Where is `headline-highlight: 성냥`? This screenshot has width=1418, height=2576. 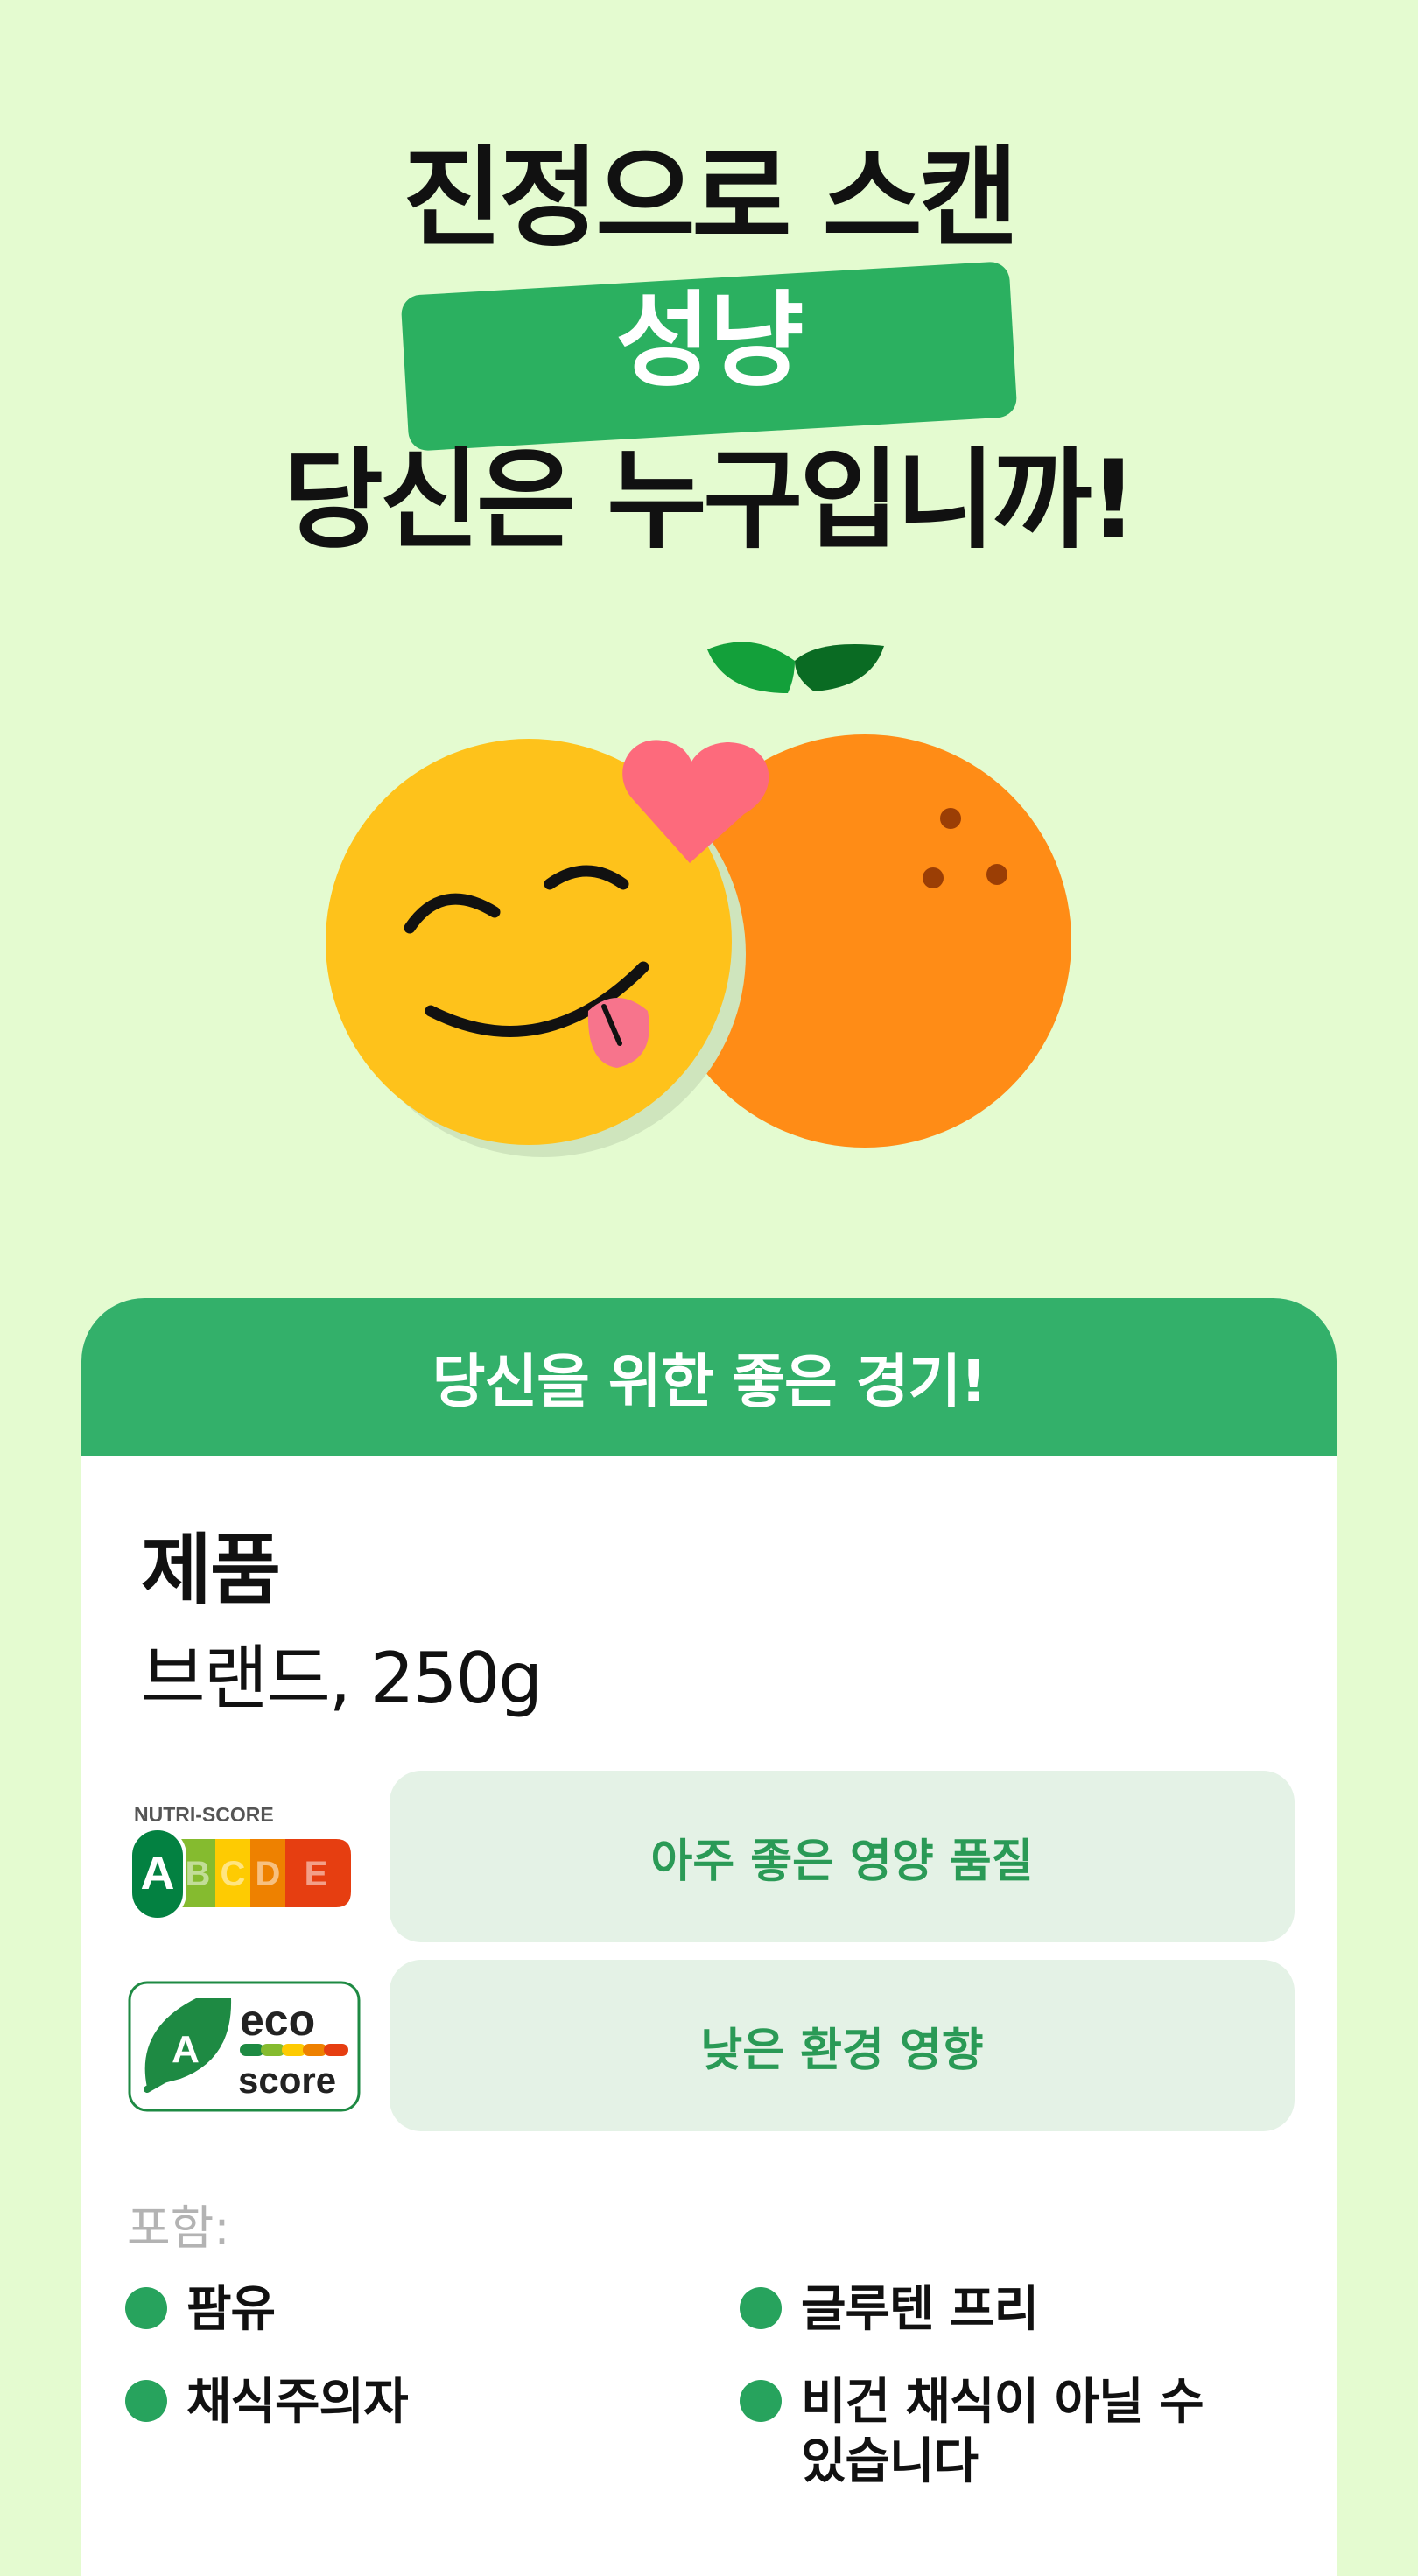 headline-highlight: 성냥 is located at coordinates (709, 340).